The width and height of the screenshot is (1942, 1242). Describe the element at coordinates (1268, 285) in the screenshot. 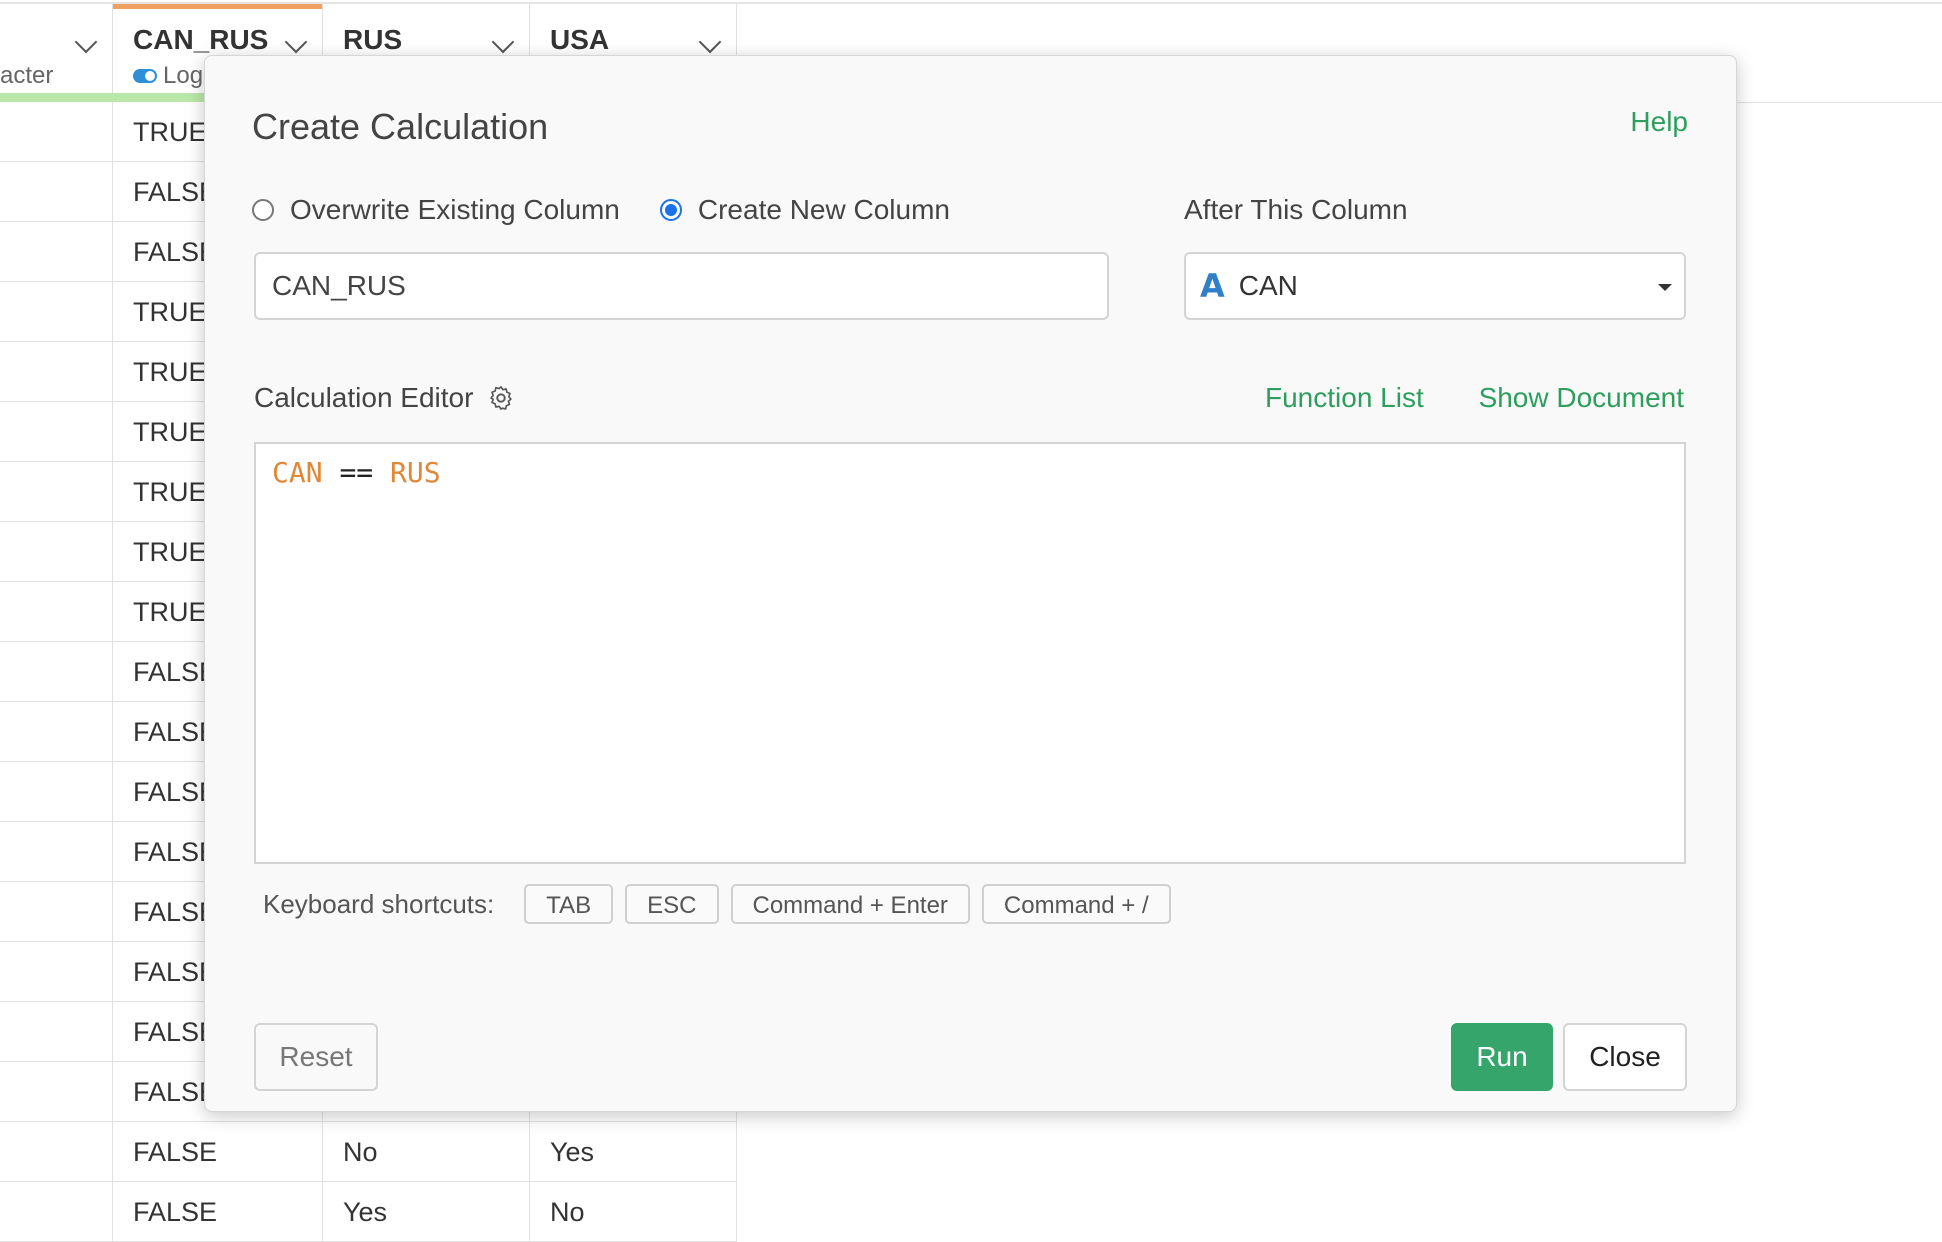

I see `after-column-value: CAN` at that location.